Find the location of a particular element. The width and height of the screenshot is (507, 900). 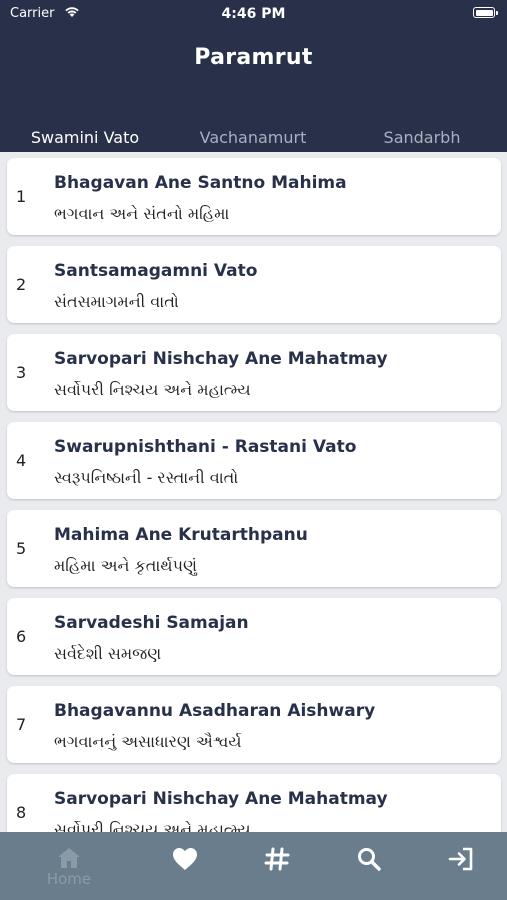

bottom-tab-bar: Home is located at coordinates (253, 866).